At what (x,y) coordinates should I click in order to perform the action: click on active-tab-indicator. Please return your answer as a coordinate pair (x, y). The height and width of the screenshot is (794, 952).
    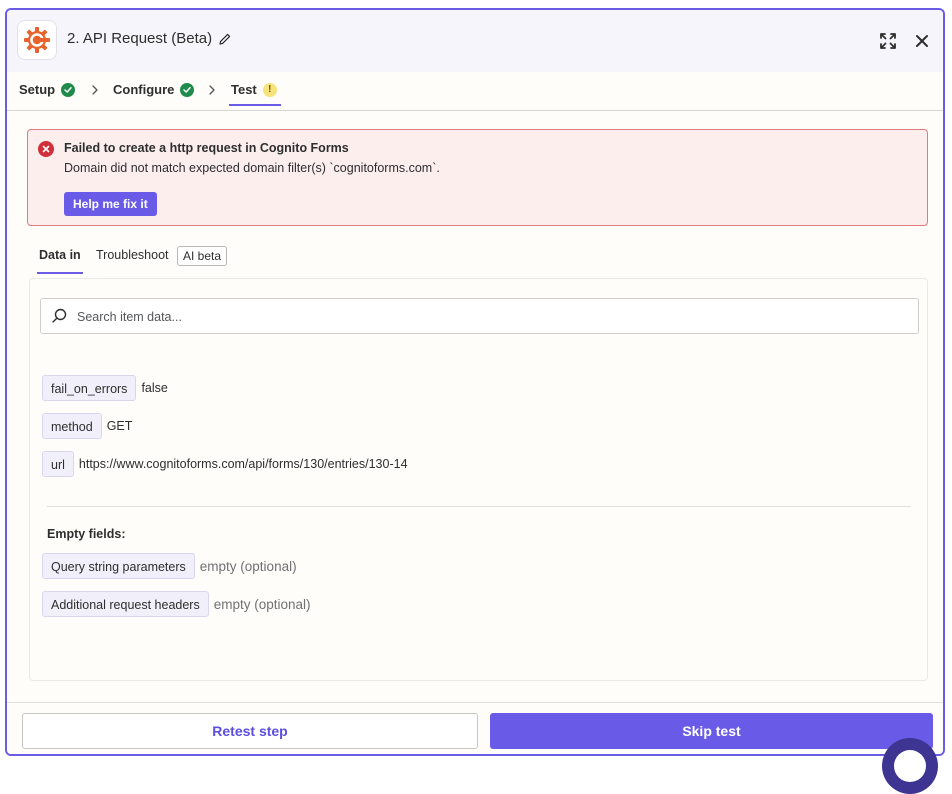
    Looking at the image, I should click on (255, 105).